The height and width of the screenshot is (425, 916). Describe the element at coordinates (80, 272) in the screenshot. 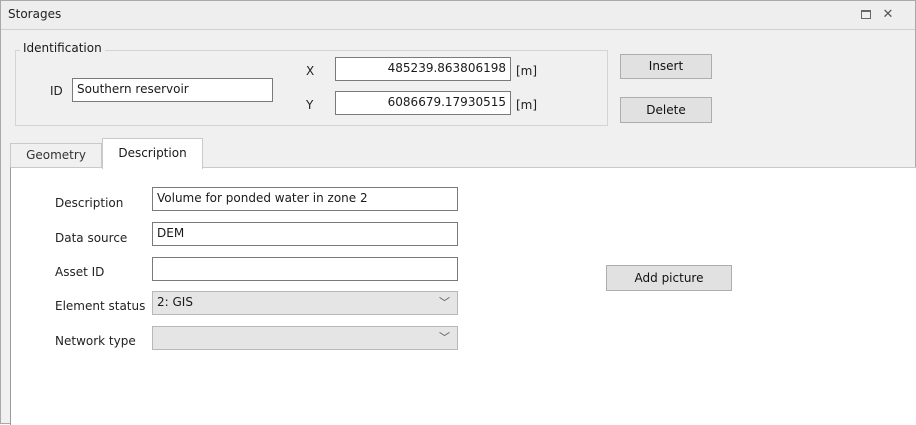

I see `asset-id-label: Asset ID` at that location.